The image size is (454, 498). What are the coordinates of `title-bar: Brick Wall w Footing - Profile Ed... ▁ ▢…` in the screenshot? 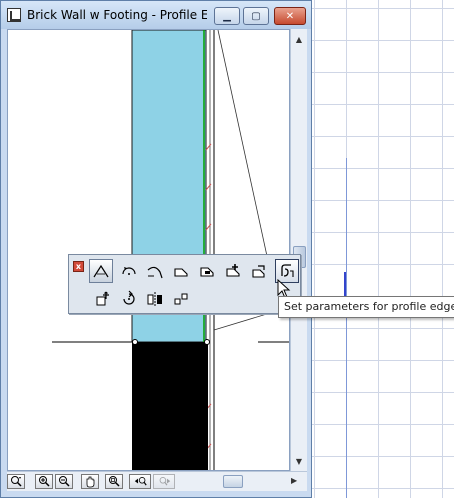 It's located at (156, 15).